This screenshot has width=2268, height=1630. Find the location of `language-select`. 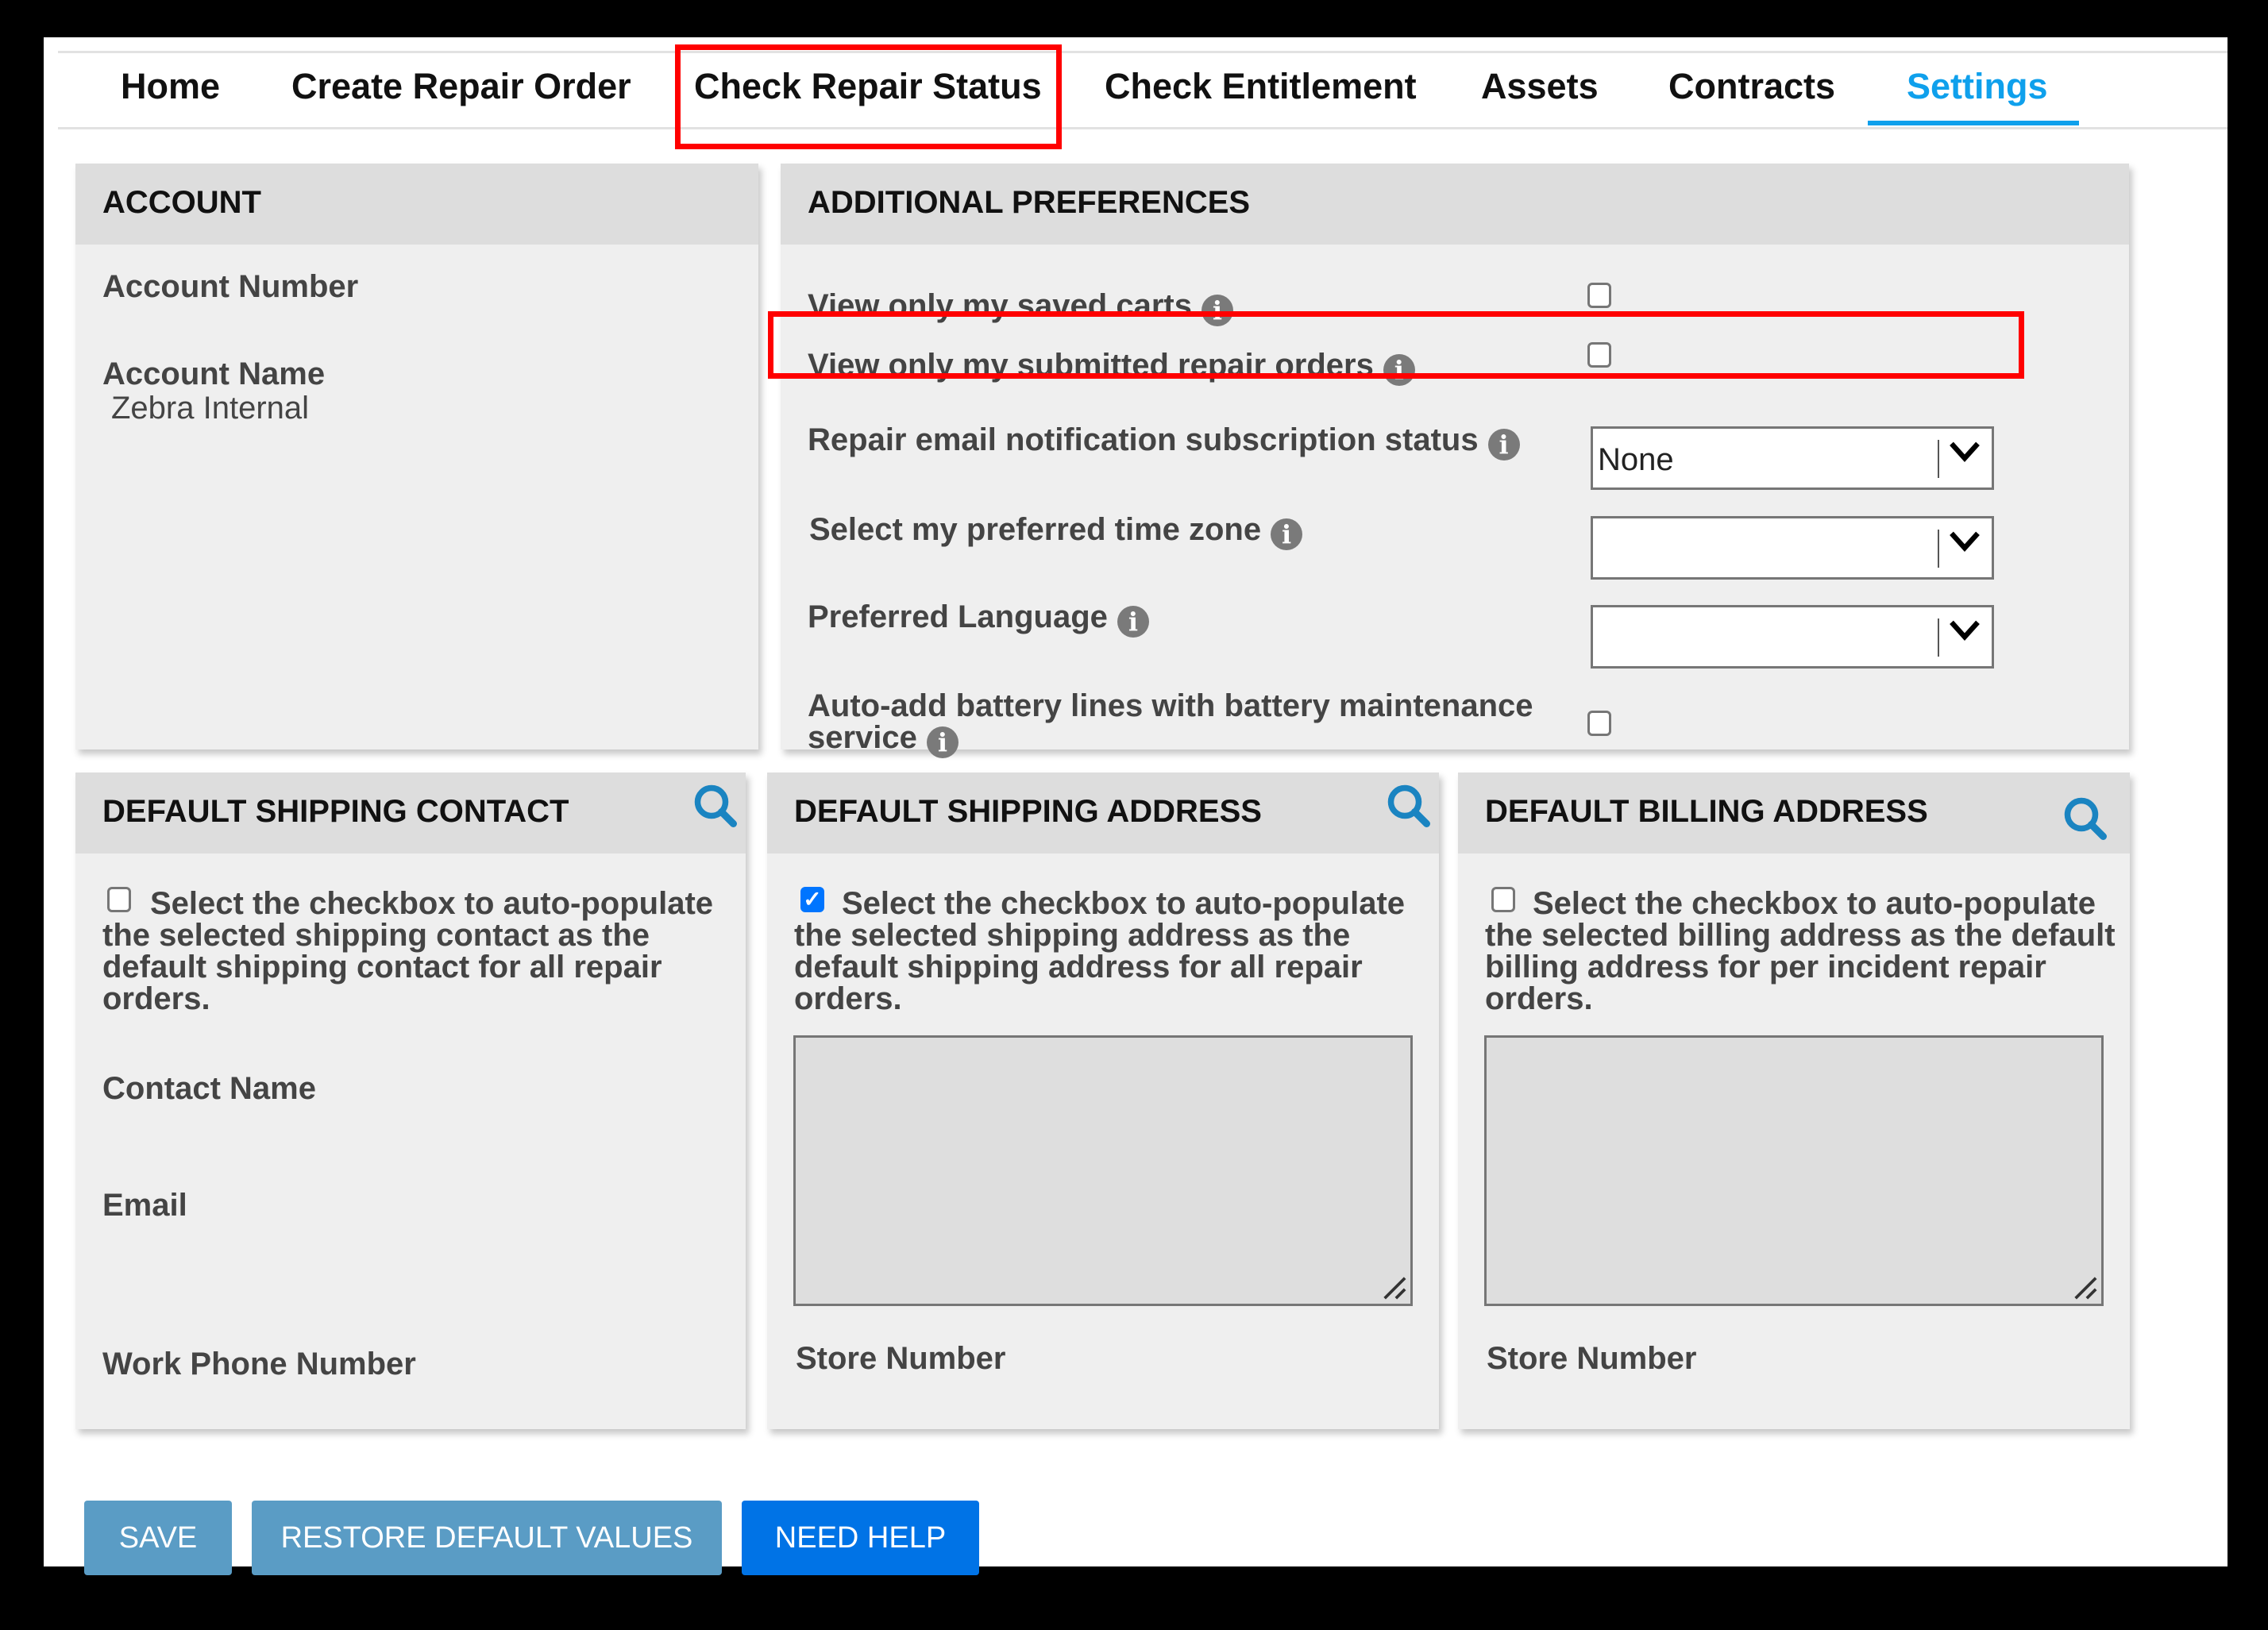

language-select is located at coordinates (1792, 637).